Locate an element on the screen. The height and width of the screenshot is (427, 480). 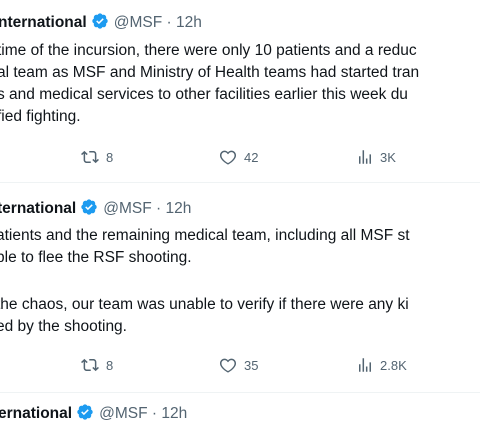
tweet-text-line is located at coordinates (240, 281).